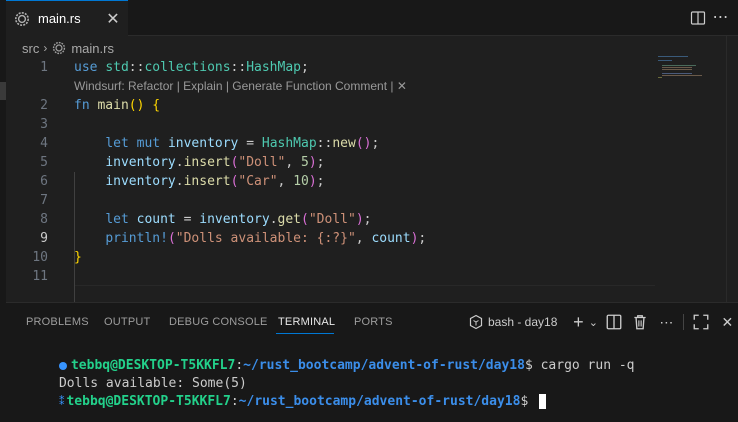 This screenshot has height=422, width=738. Describe the element at coordinates (289, 219) in the screenshot. I see `code-token: get` at that location.